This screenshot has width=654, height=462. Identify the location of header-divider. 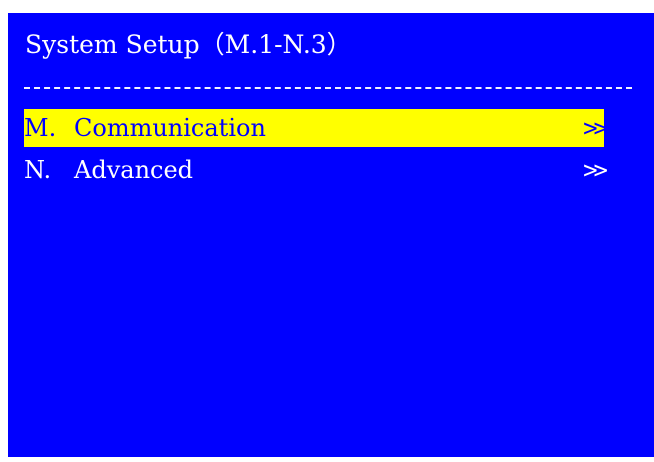
(328, 88).